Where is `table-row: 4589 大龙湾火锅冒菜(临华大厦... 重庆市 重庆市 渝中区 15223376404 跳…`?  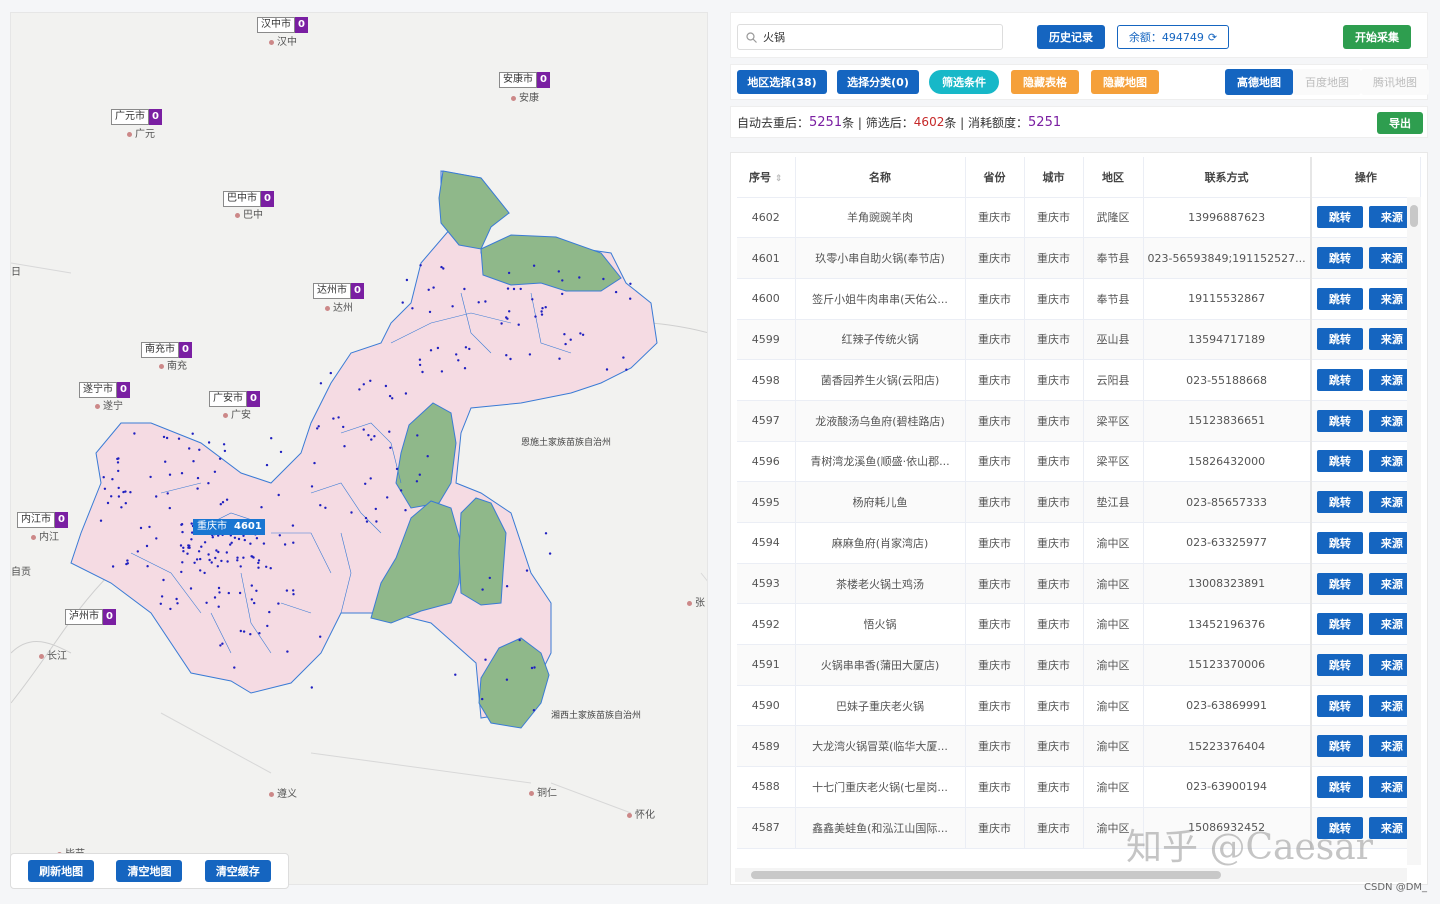
table-row: 4589 大龙湾火锅冒菜(临华大厦... 重庆市 重庆市 渝中区 15223376404 跳… is located at coordinates (1079, 746).